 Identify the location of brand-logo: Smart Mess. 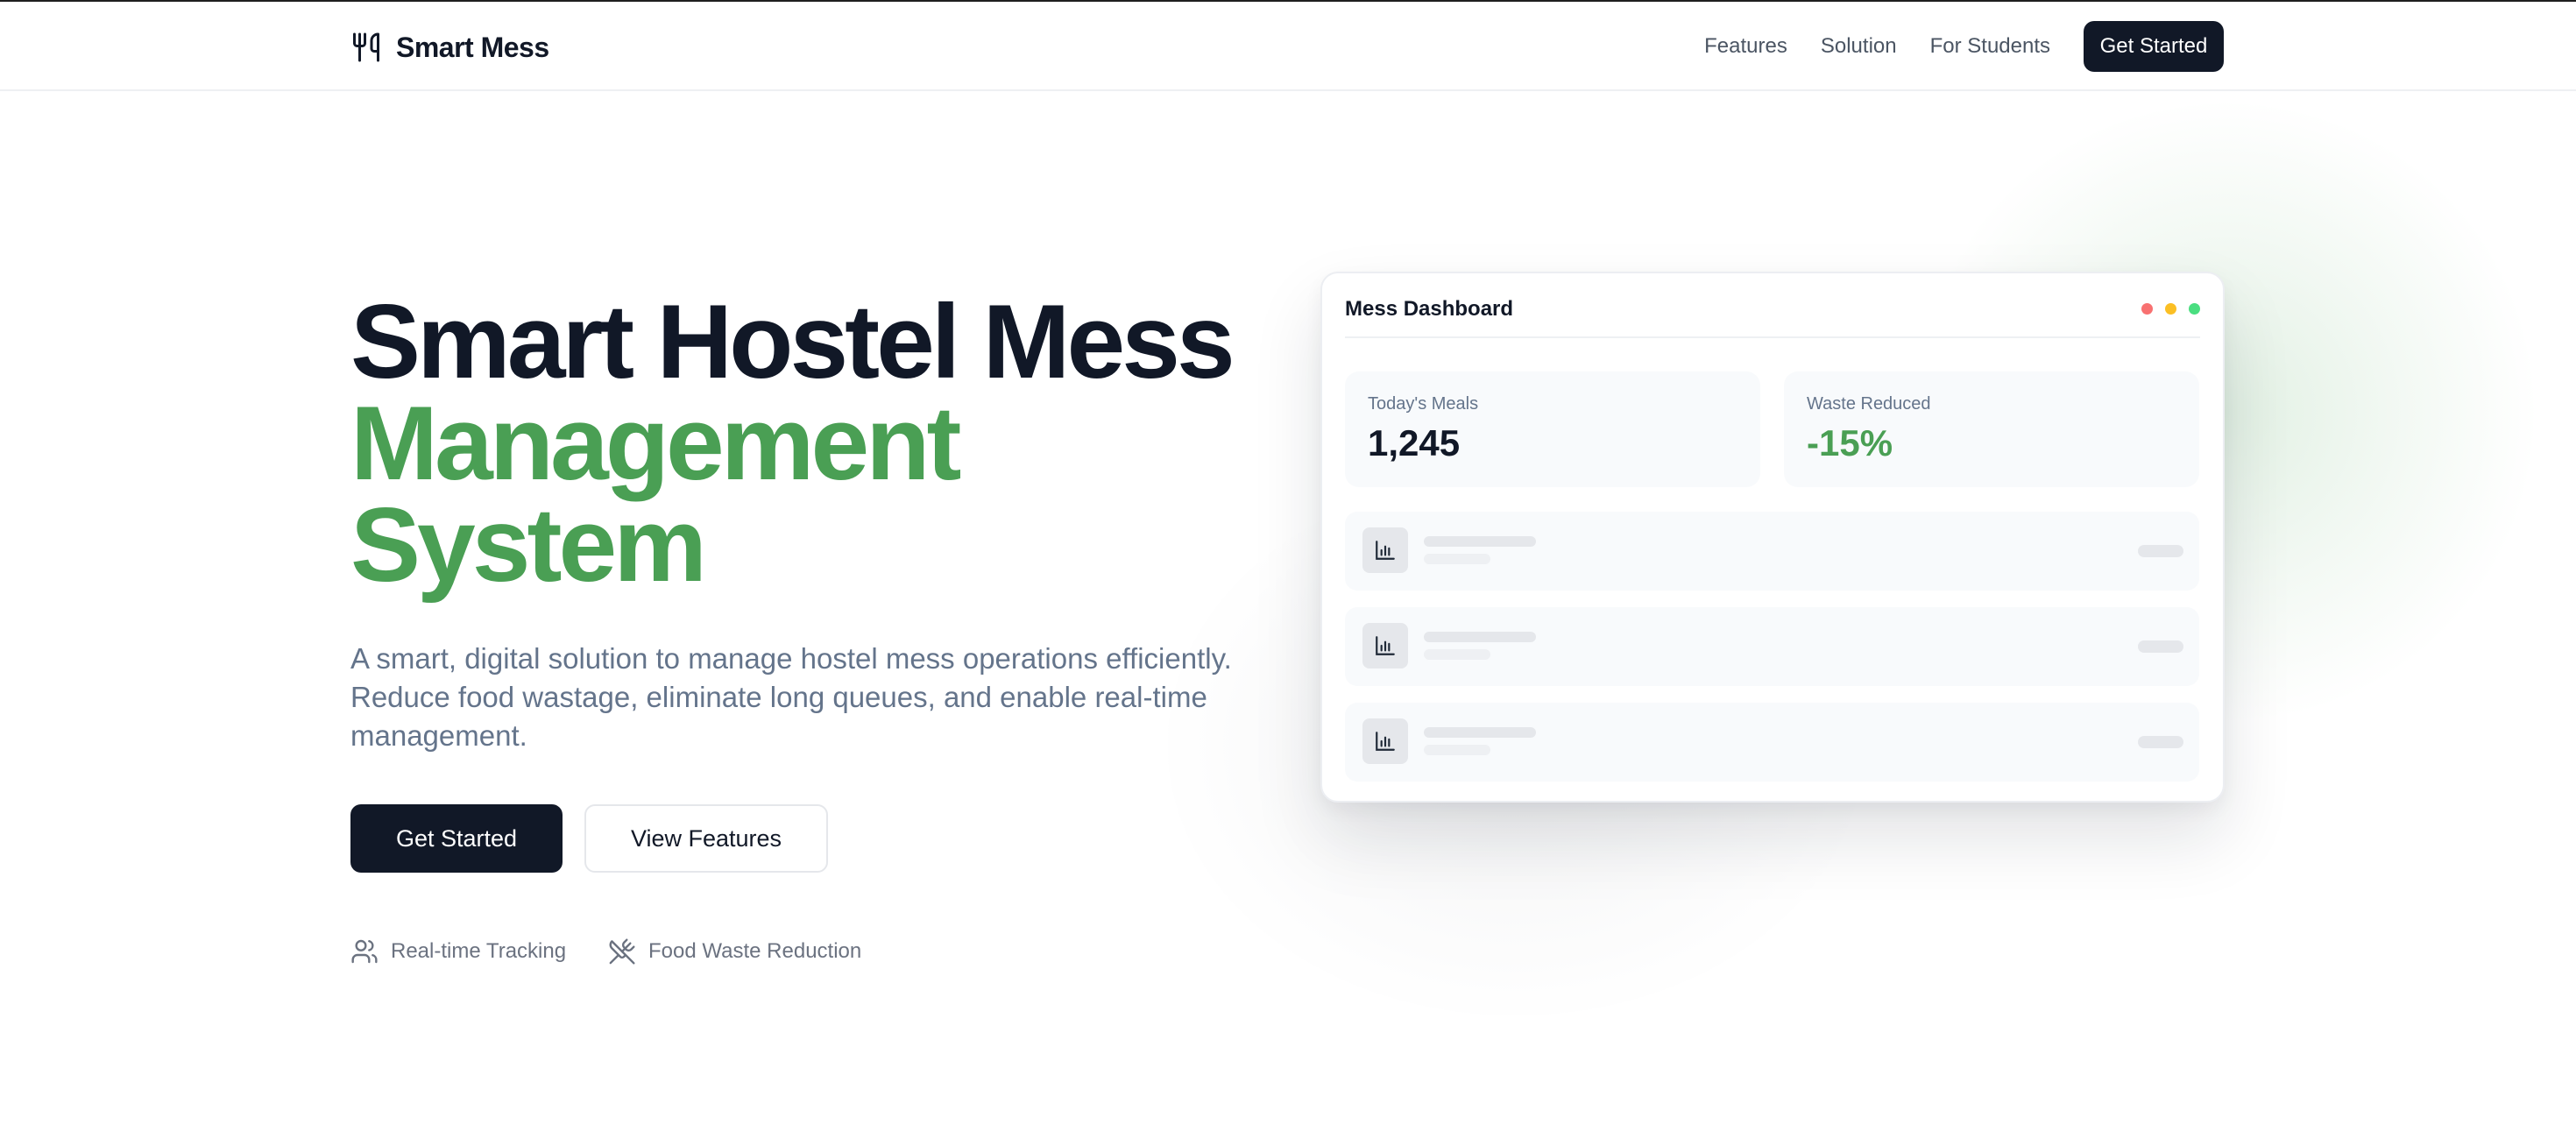
(449, 47).